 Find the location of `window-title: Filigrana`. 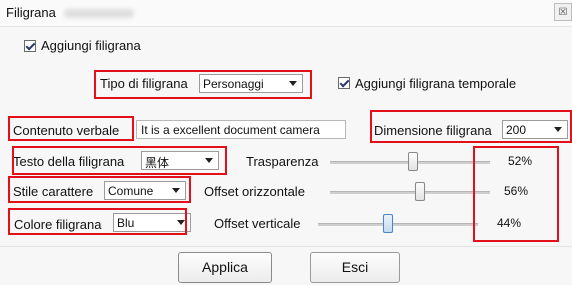

window-title: Filigrana is located at coordinates (31, 12).